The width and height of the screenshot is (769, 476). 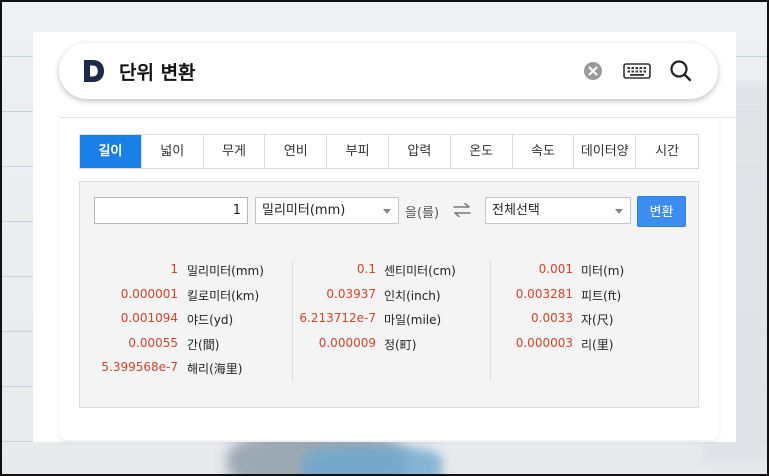 I want to click on swap-icon, so click(x=462, y=211).